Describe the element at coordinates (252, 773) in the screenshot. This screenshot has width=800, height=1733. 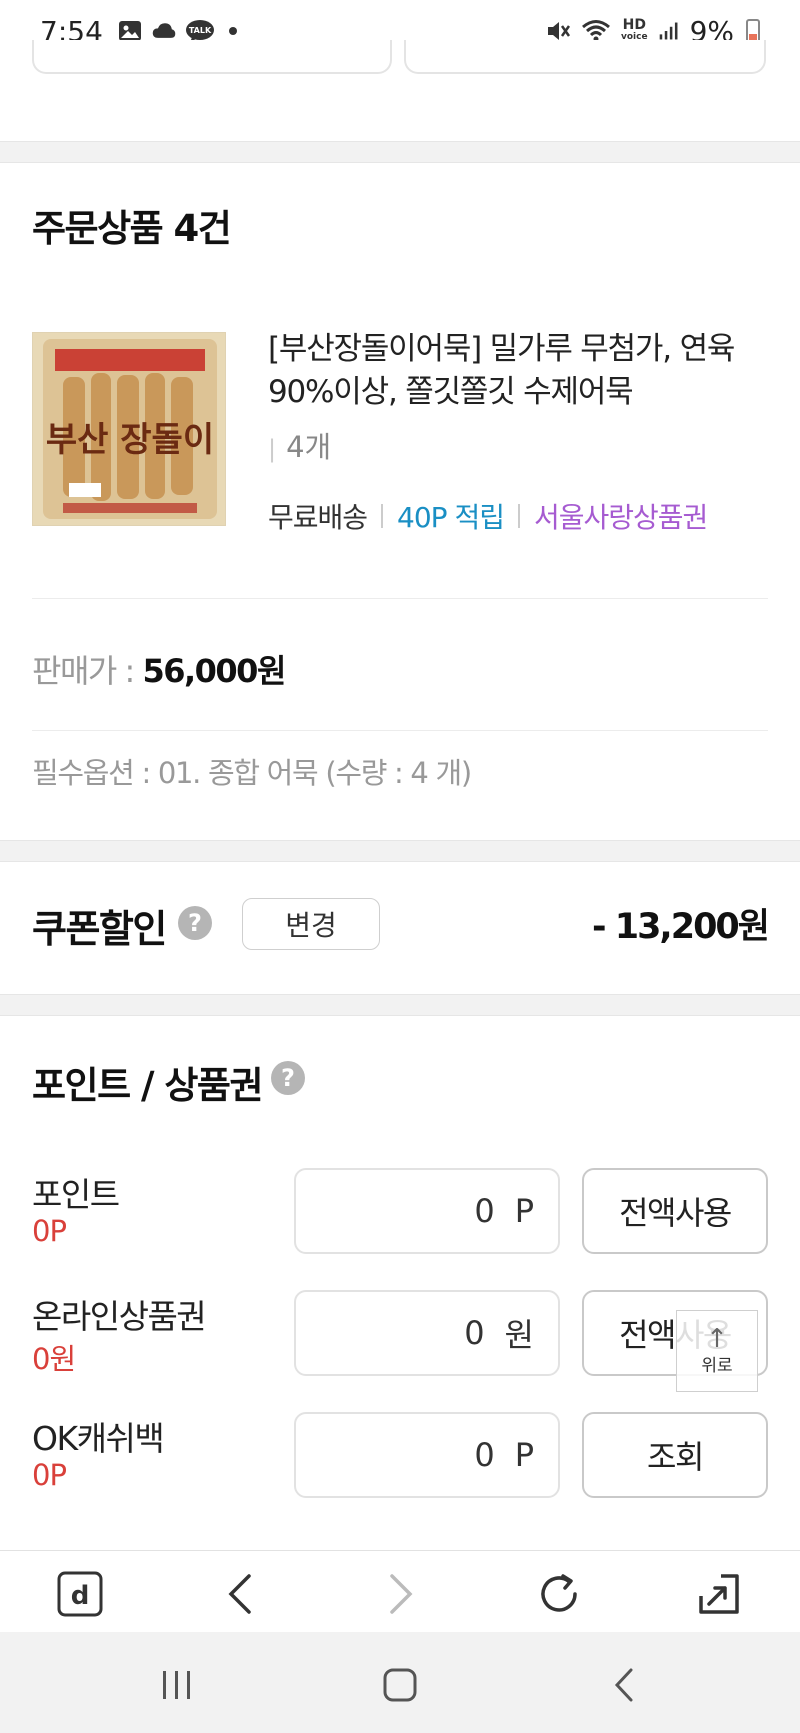
I see `required-option: 필수옵션 : 01. 종합 어묵 (수량 : 4 개)` at that location.